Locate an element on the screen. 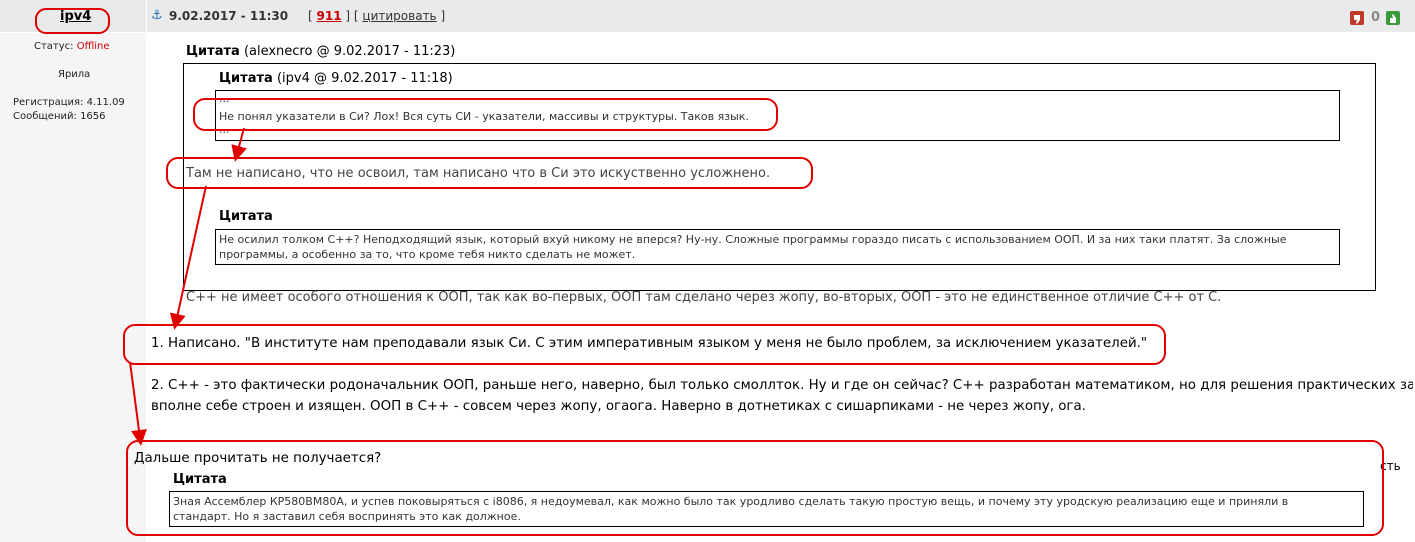 This screenshot has width=1415, height=542. arrow-quote1-to-reply1 is located at coordinates (239, 144).